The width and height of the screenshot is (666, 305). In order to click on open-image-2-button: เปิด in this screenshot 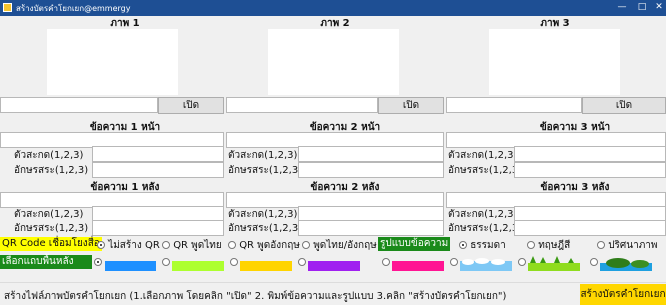, I will do `click(411, 105)`.